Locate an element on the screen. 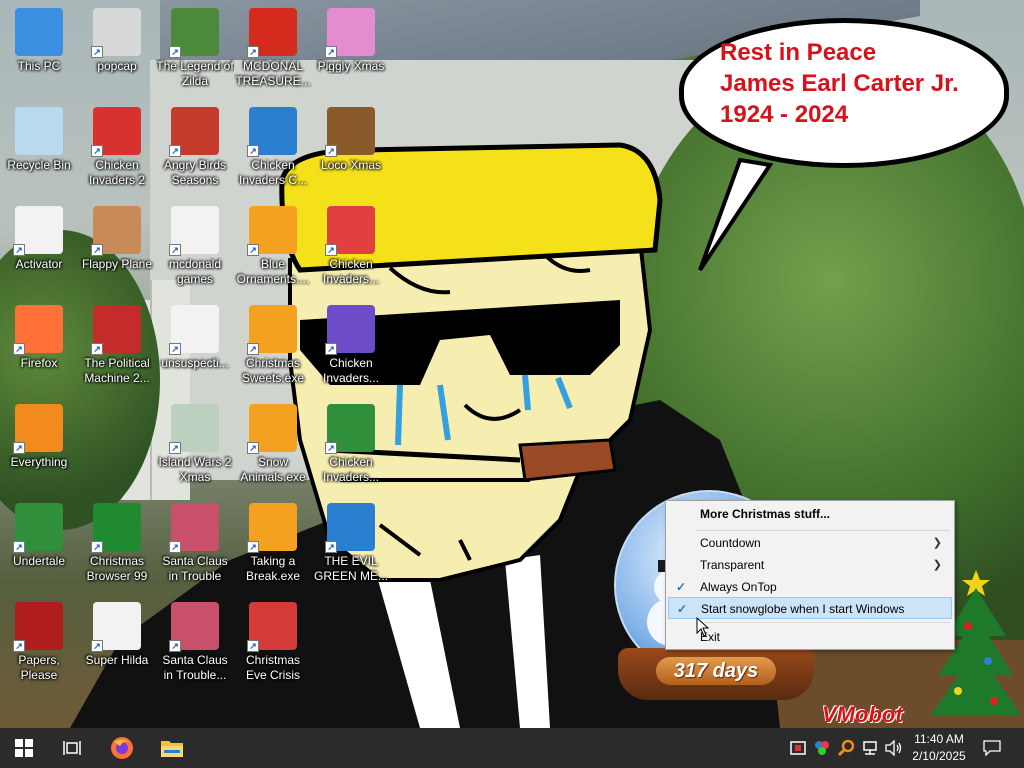 The image size is (1024, 768). desktop-icon: ↗ Christmas Sweets.exe is located at coordinates (273, 343).